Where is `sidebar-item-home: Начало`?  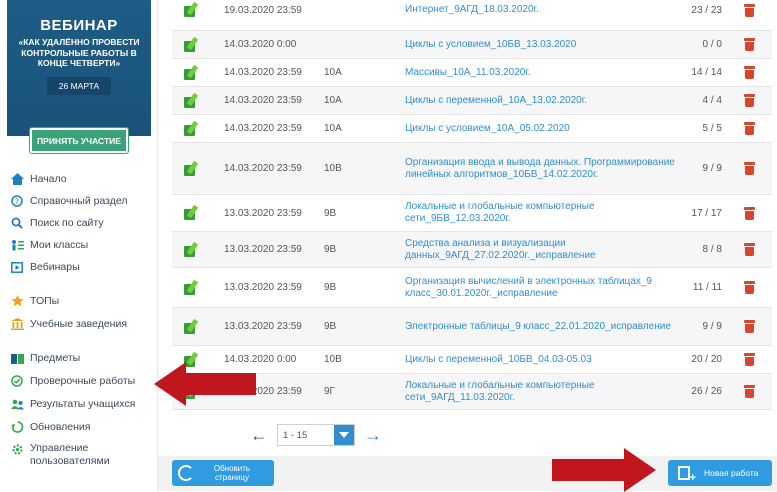 sidebar-item-home: Начало is located at coordinates (38, 179).